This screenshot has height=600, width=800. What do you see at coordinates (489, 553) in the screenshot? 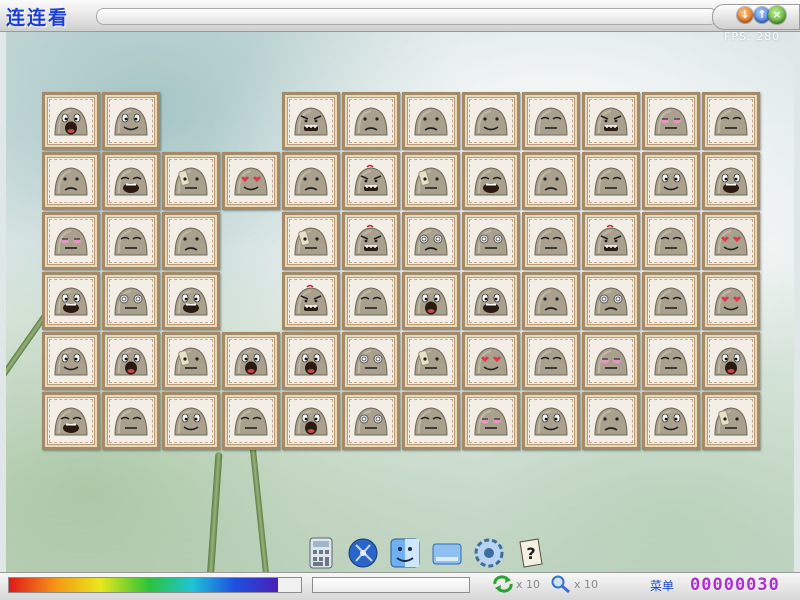
I see `settings-icon` at bounding box center [489, 553].